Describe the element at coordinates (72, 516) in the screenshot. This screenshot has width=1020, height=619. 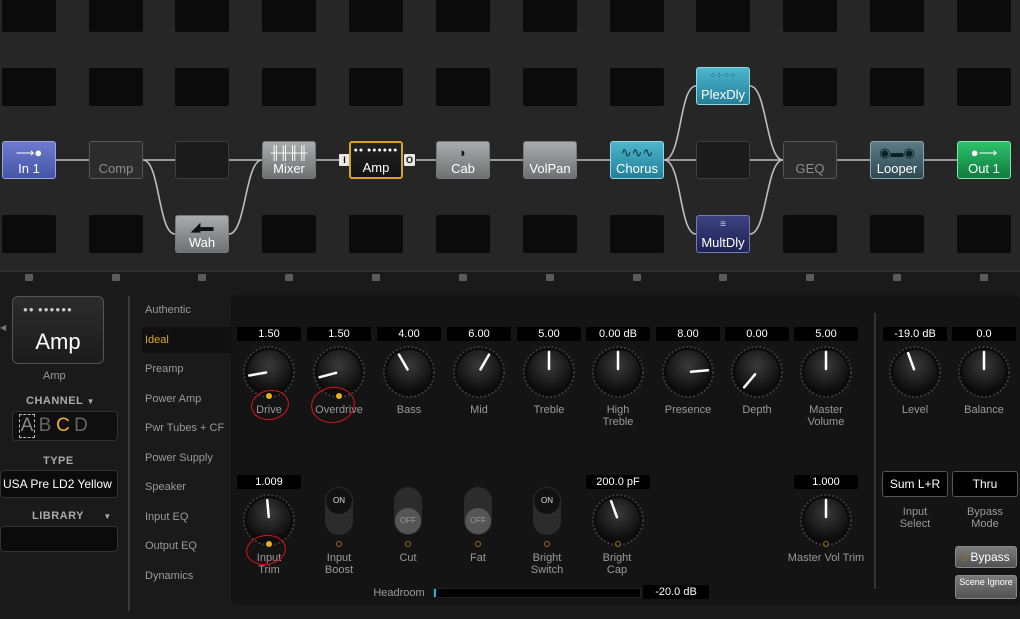
I see `library-heading: LIBRARY ▼` at that location.